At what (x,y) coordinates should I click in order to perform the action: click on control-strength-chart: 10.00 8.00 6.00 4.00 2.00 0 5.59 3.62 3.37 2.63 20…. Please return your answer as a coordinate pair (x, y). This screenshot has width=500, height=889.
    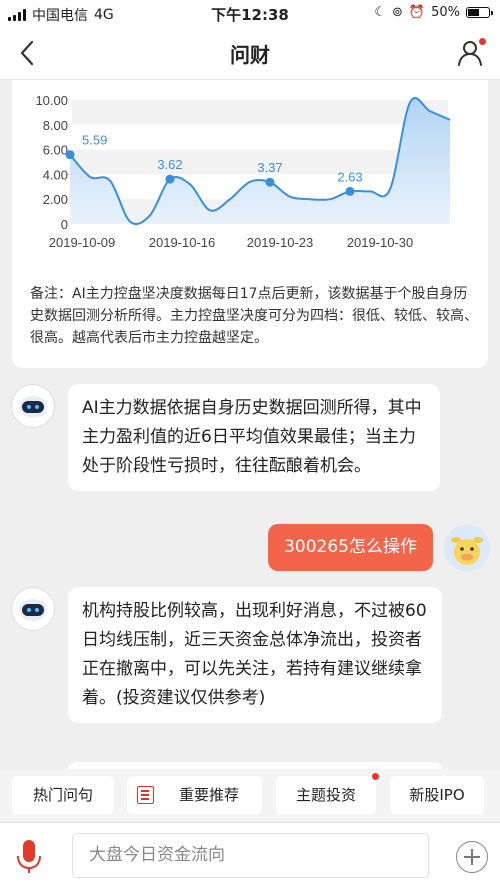
    Looking at the image, I should click on (243, 171).